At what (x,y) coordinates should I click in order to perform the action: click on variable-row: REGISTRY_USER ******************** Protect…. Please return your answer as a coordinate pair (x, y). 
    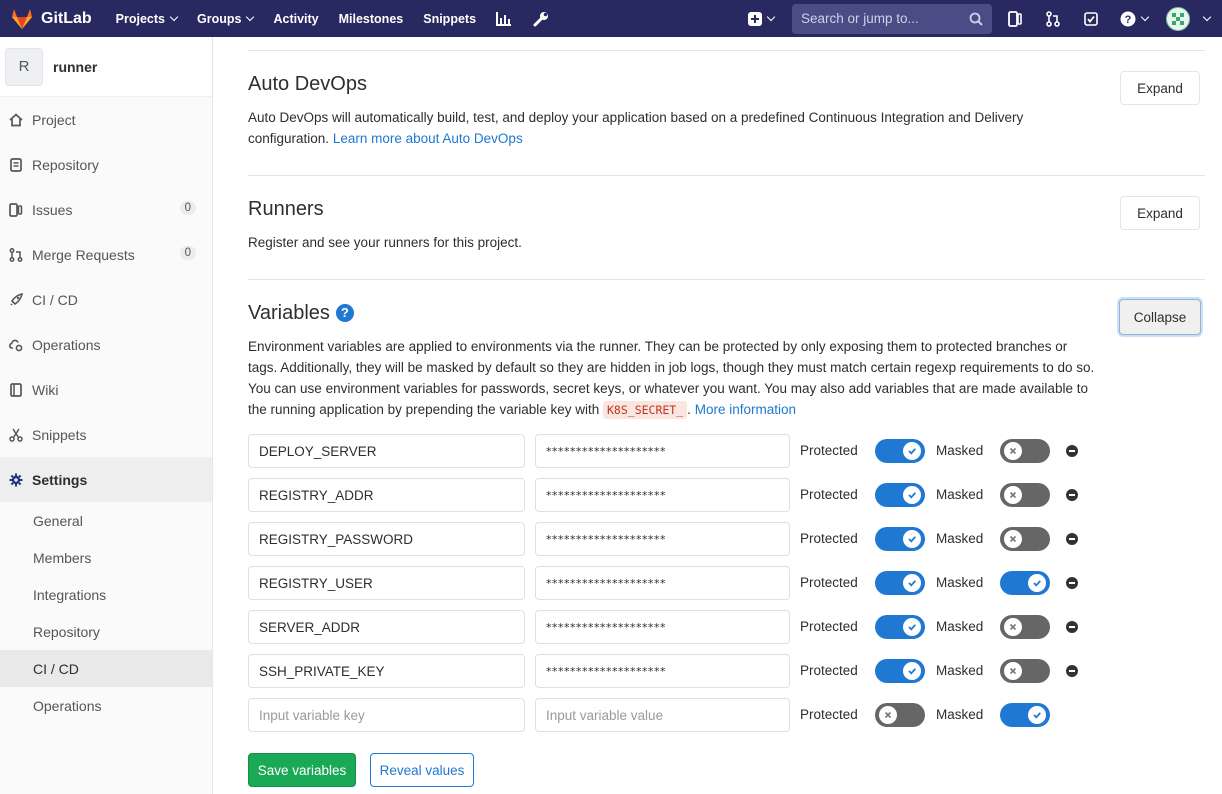
    Looking at the image, I should click on (673, 583).